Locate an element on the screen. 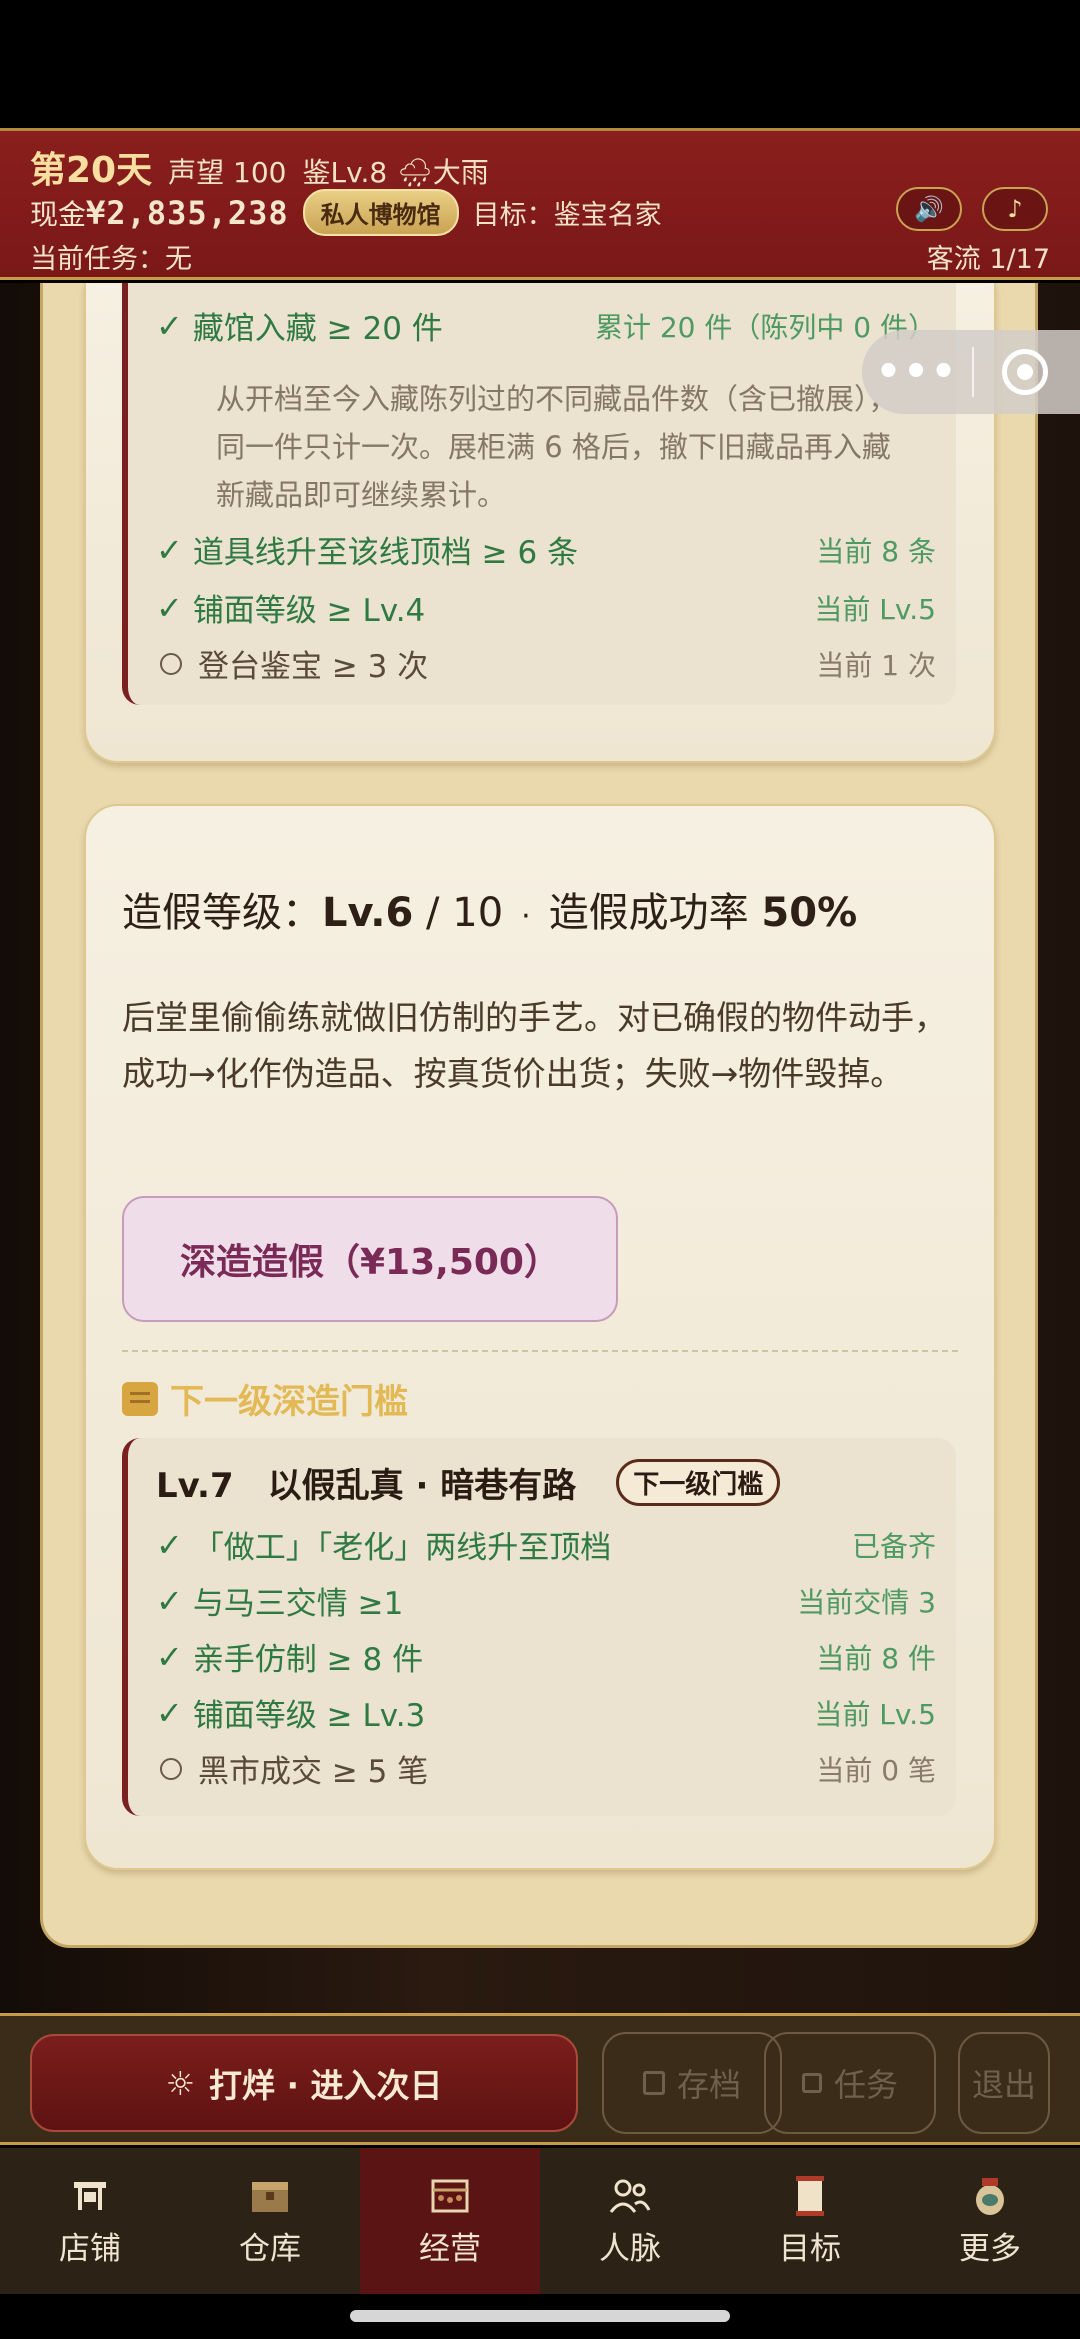 The image size is (1080, 2339). floppy-disk-icon is located at coordinates (653, 2083).